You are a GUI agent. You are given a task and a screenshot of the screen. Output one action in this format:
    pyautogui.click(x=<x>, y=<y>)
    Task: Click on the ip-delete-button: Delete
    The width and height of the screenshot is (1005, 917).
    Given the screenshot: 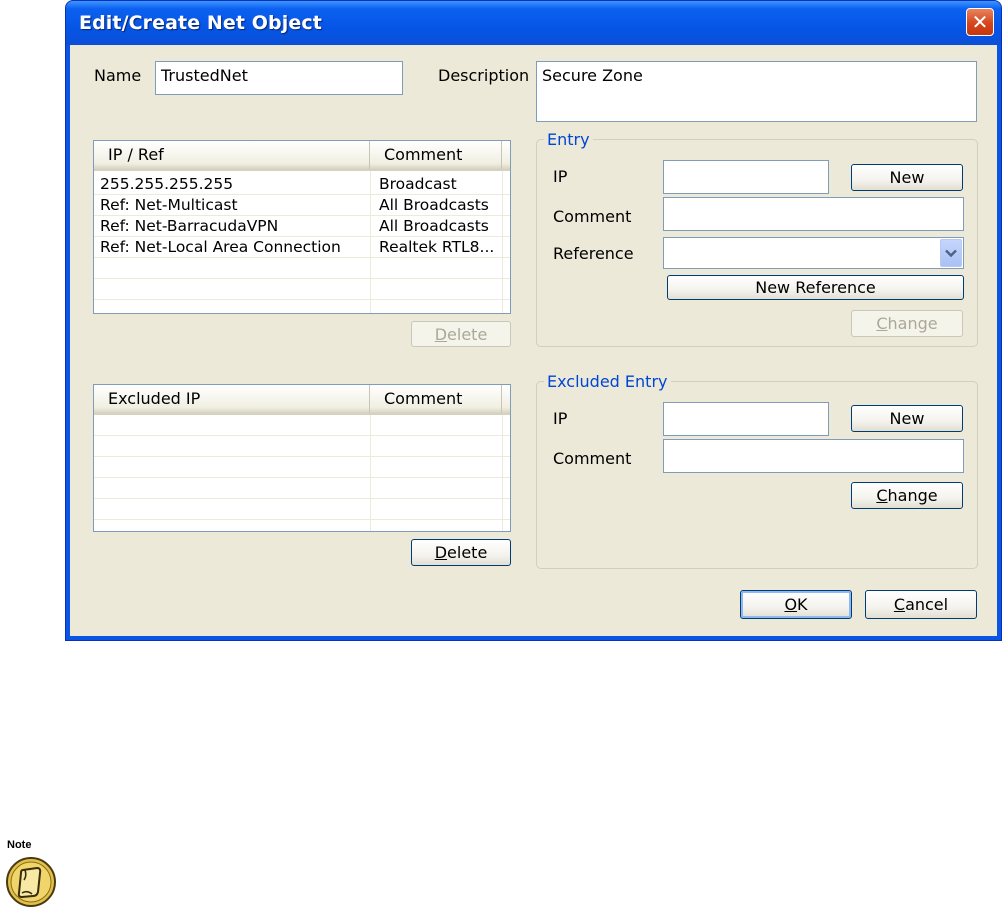 What is the action you would take?
    pyautogui.click(x=461, y=334)
    